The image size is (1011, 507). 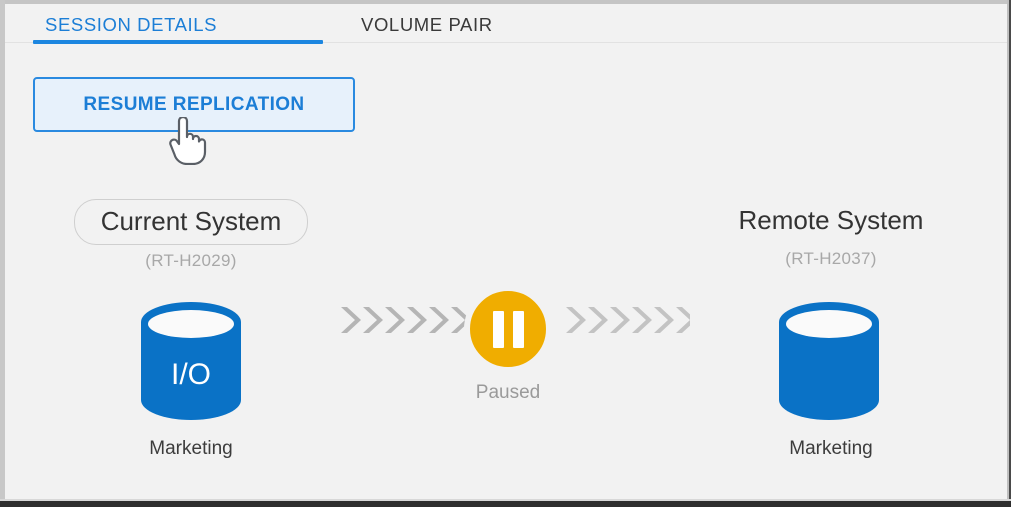 I want to click on resume-replication-label: RESUME REPLICATION, so click(x=194, y=104).